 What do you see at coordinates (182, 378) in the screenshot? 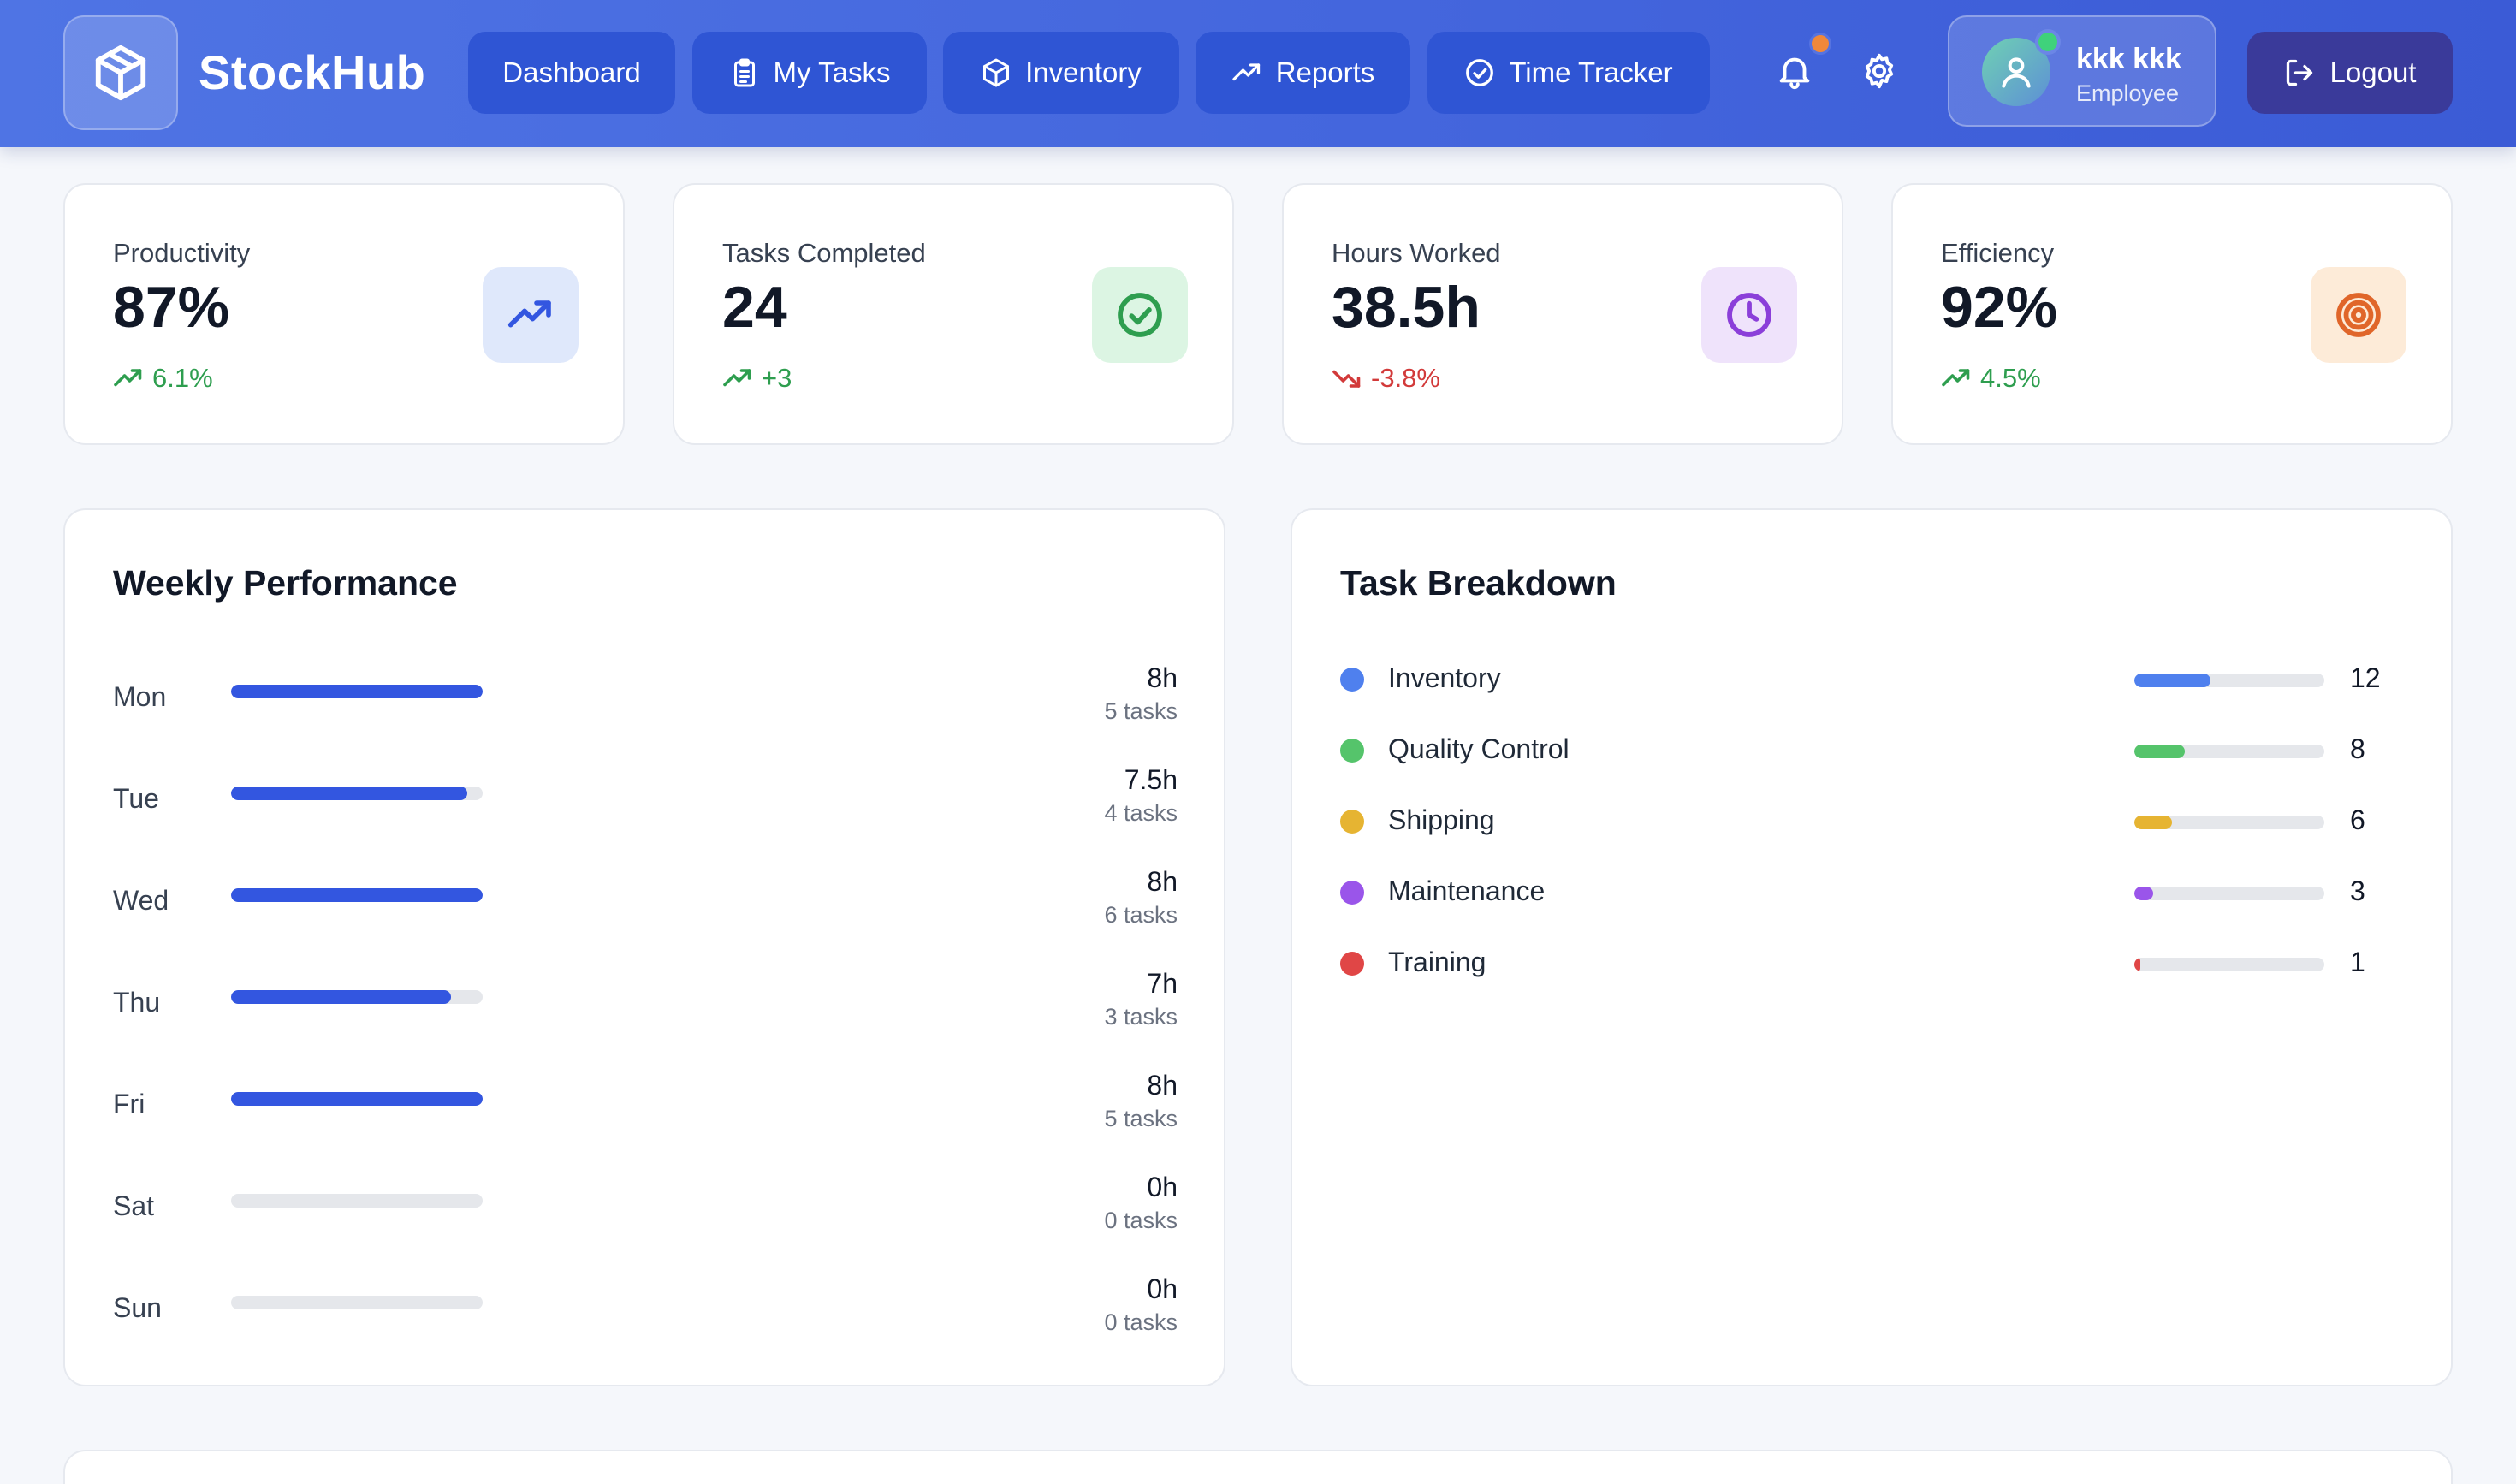
I see `stat-delta-text: 6.1%` at bounding box center [182, 378].